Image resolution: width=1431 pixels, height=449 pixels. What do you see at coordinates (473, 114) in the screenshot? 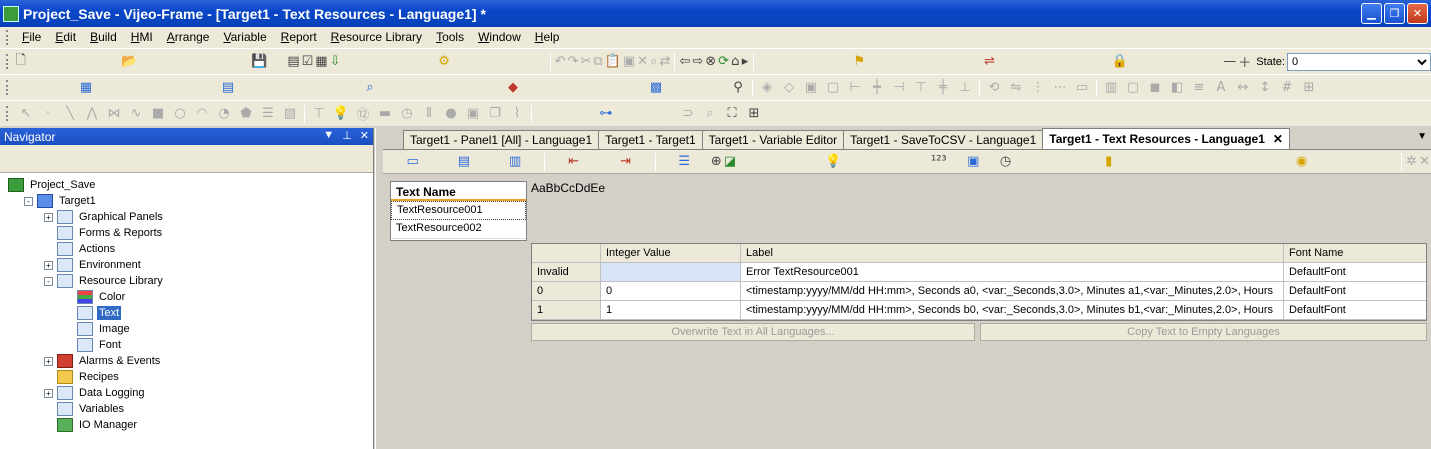
I see `picture-icon: ▣` at bounding box center [473, 114].